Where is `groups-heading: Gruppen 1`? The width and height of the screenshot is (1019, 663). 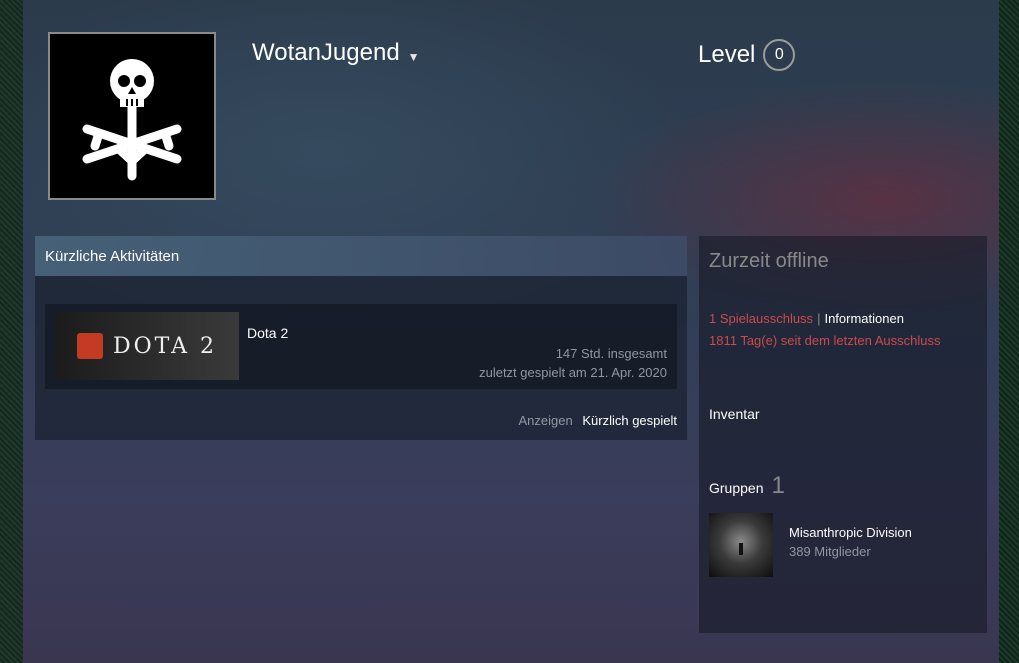 groups-heading: Gruppen 1 is located at coordinates (747, 486).